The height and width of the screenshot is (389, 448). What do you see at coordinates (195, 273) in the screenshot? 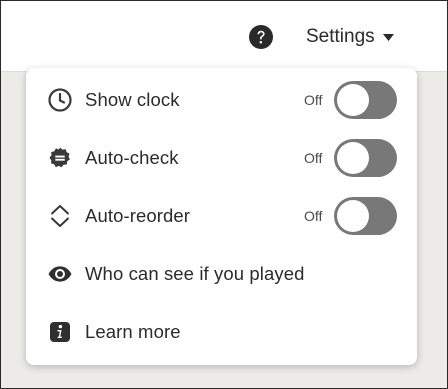
I see `menu-item-label: Who can see if you played` at bounding box center [195, 273].